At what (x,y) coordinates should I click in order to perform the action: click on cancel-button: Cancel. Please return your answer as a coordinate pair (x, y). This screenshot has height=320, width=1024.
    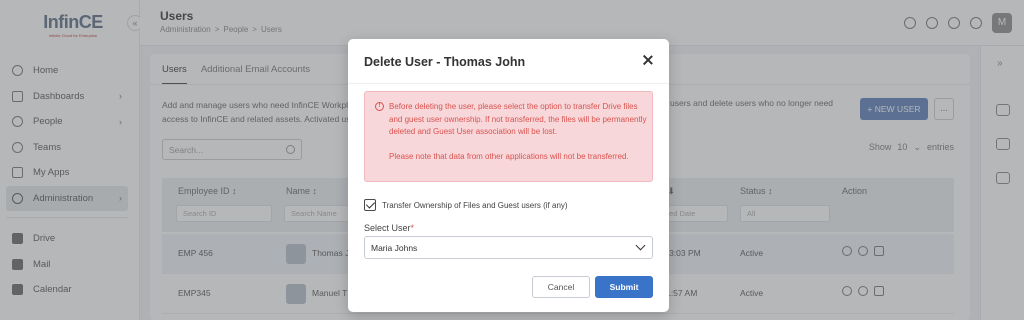
    Looking at the image, I should click on (561, 287).